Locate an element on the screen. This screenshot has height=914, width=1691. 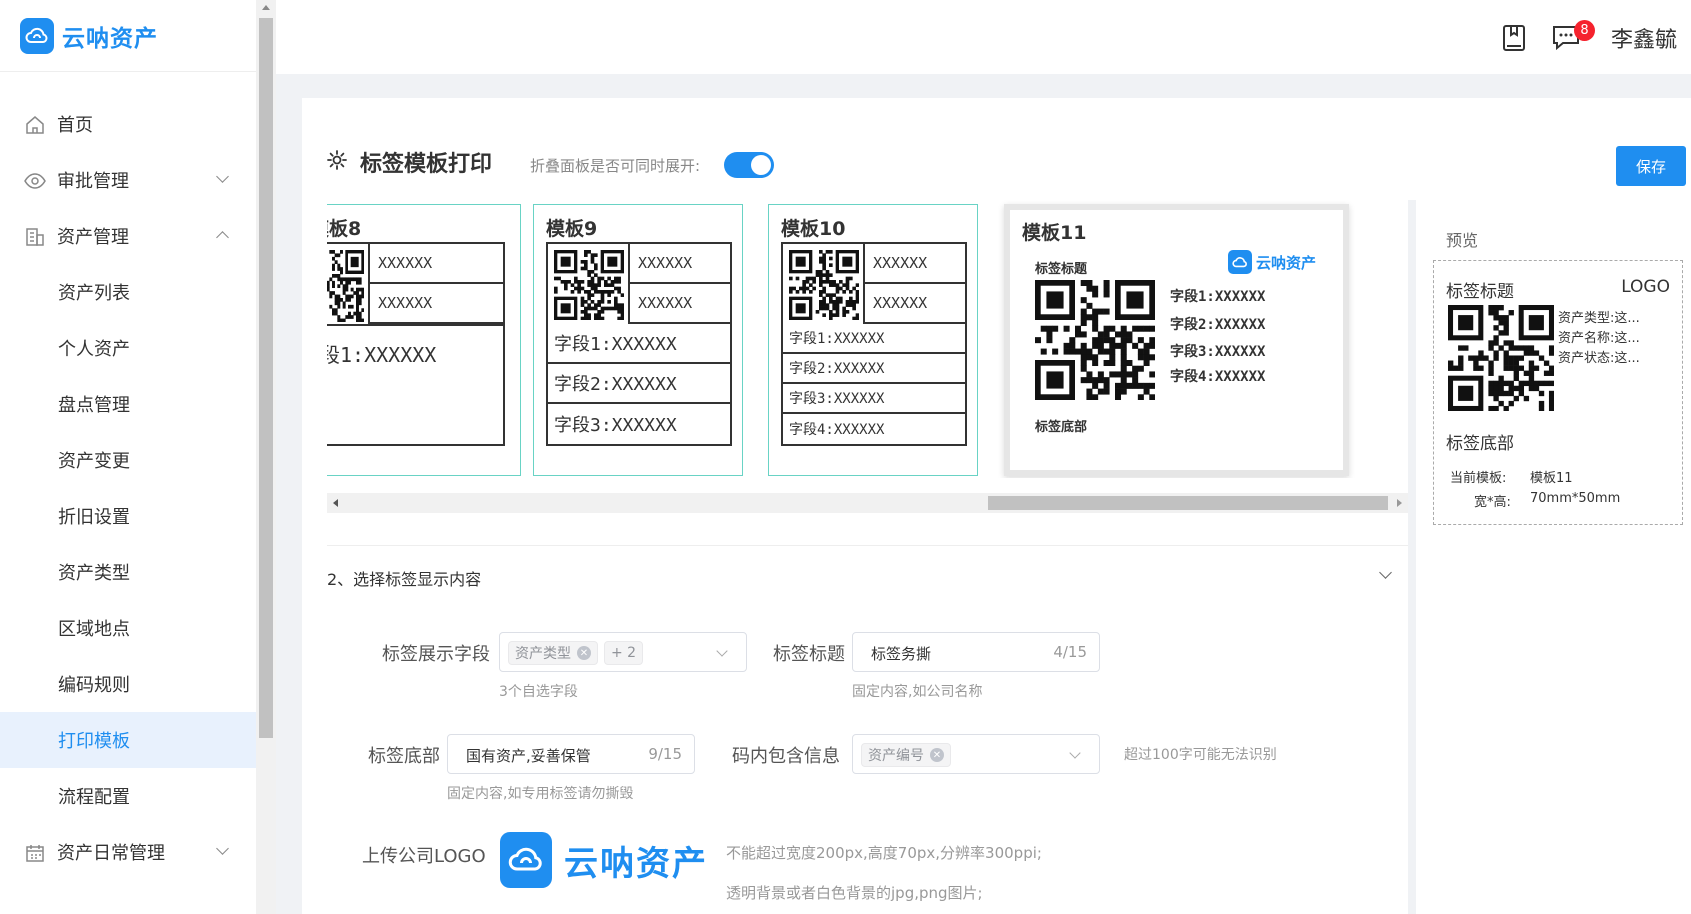
display-fields-hint: 3个自选字段 is located at coordinates (538, 692).